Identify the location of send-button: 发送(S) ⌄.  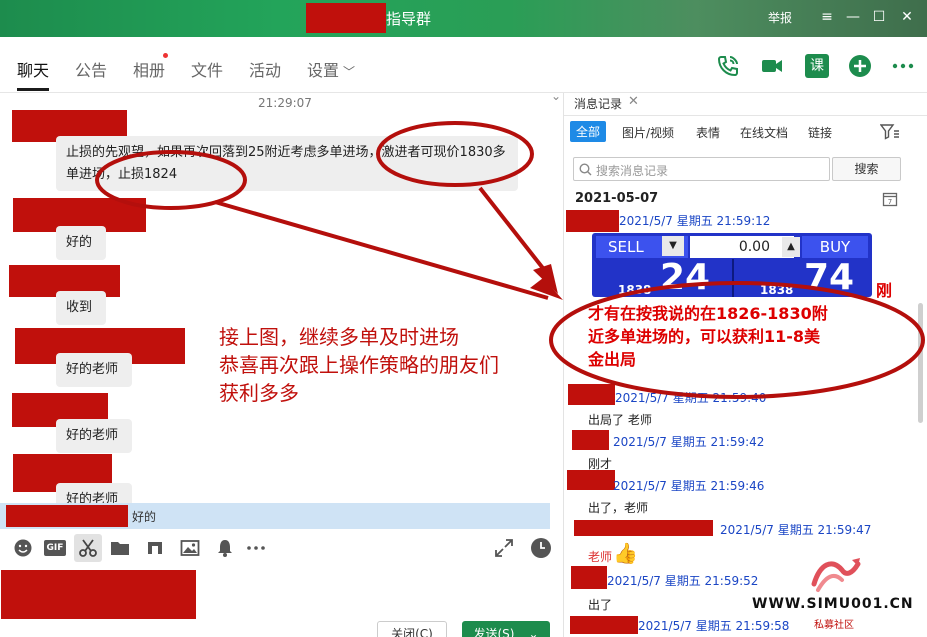
(506, 629).